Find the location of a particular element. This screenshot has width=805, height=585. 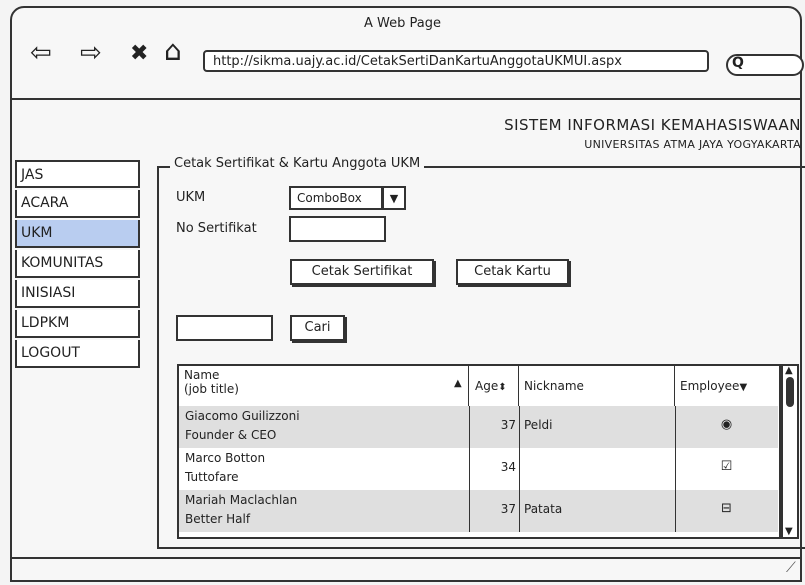

column-header-employee-label: Employee is located at coordinates (710, 386).